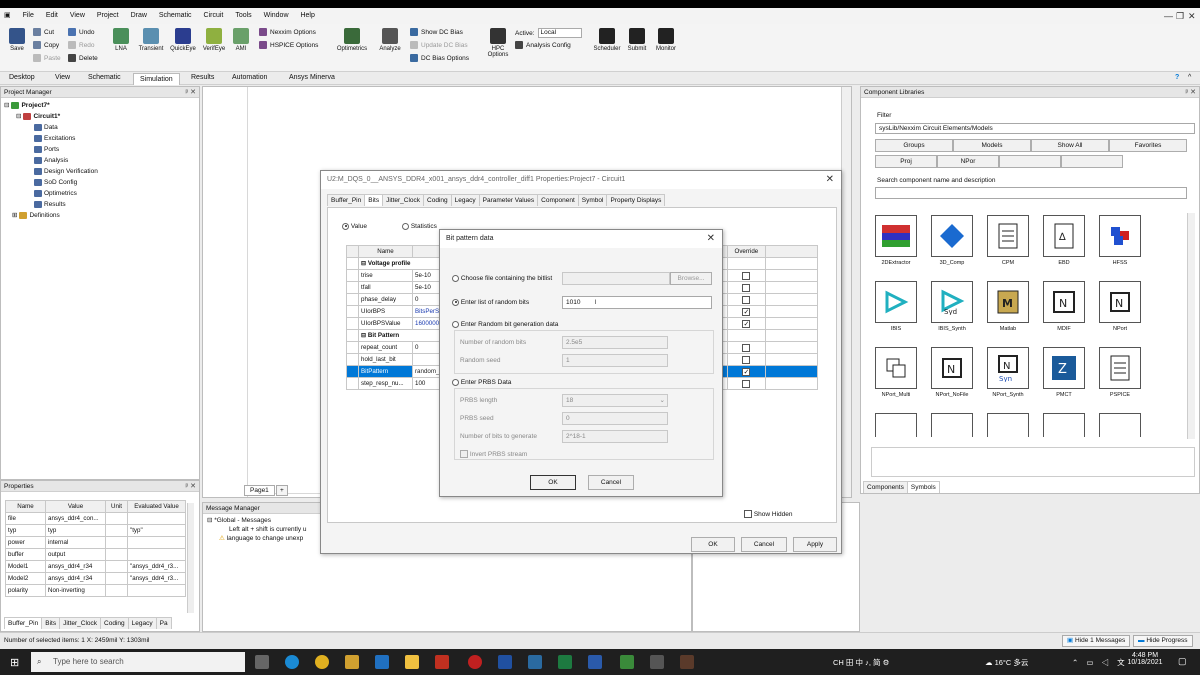 The image size is (1200, 675). I want to click on monitor-button: Monitor, so click(666, 40).